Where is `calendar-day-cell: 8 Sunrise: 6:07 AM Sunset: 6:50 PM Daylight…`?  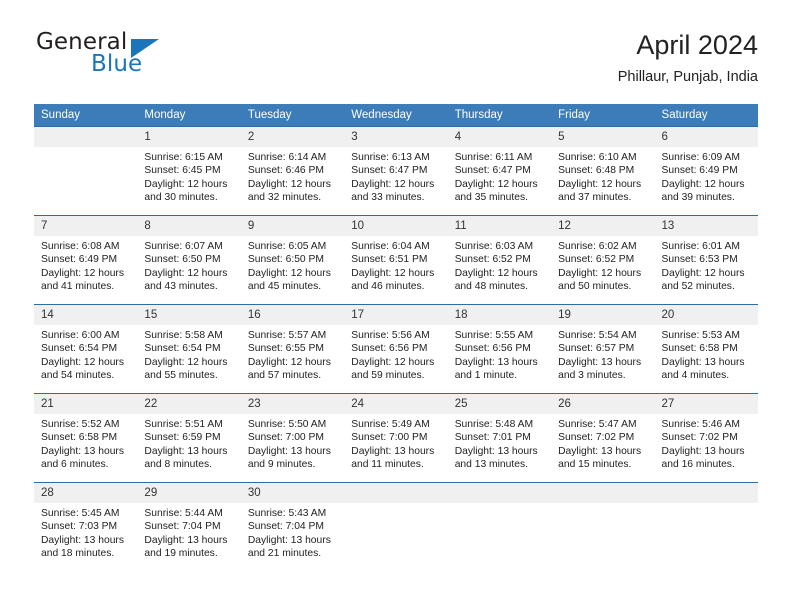
calendar-day-cell: 8 Sunrise: 6:07 AM Sunset: 6:50 PM Daylight… is located at coordinates (189, 260).